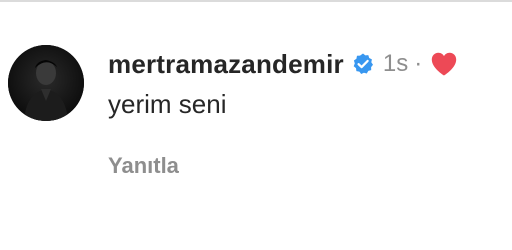 The height and width of the screenshot is (250, 512). Describe the element at coordinates (444, 64) in the screenshot. I see `heart-icon` at that location.